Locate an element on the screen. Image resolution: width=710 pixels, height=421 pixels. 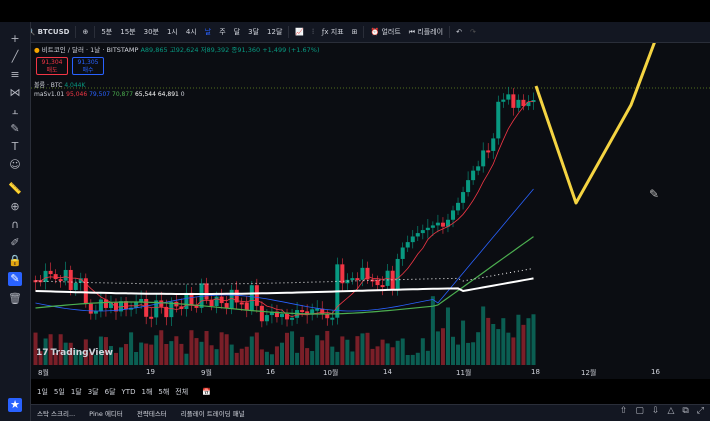
projection-icon: ⫠ is located at coordinates (15, 111).